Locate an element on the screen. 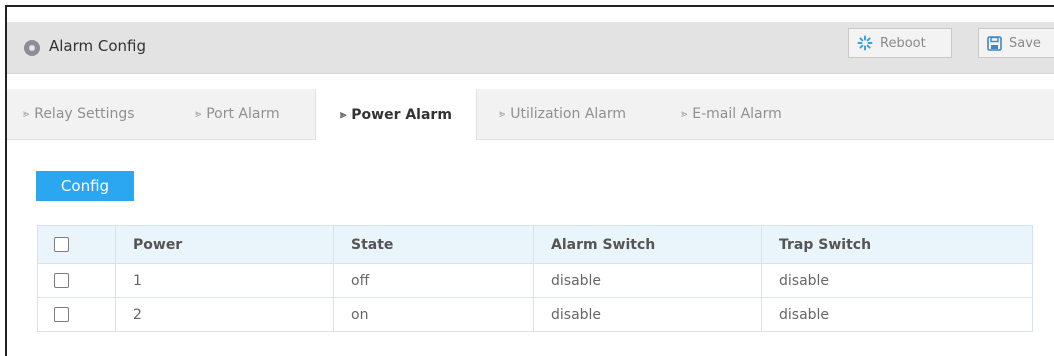 This screenshot has width=1054, height=356. tab-email-alarm: ⪢ E-mail Alarm is located at coordinates (731, 114).